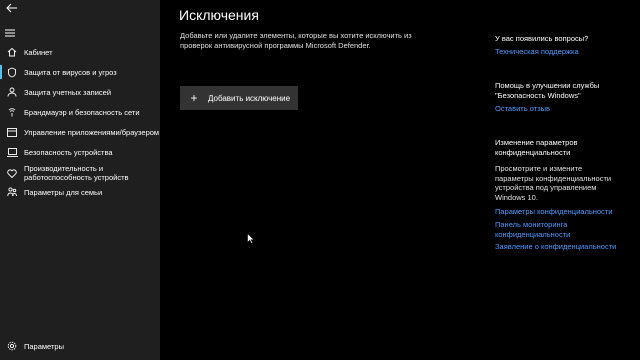  What do you see at coordinates (63, 192) in the screenshot?
I see `sidebar-item-label: Параметры для семьи` at bounding box center [63, 192].